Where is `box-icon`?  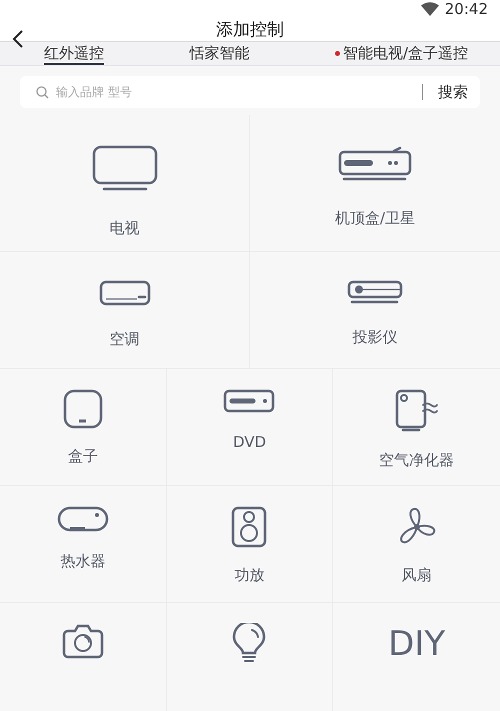 box-icon is located at coordinates (82, 409).